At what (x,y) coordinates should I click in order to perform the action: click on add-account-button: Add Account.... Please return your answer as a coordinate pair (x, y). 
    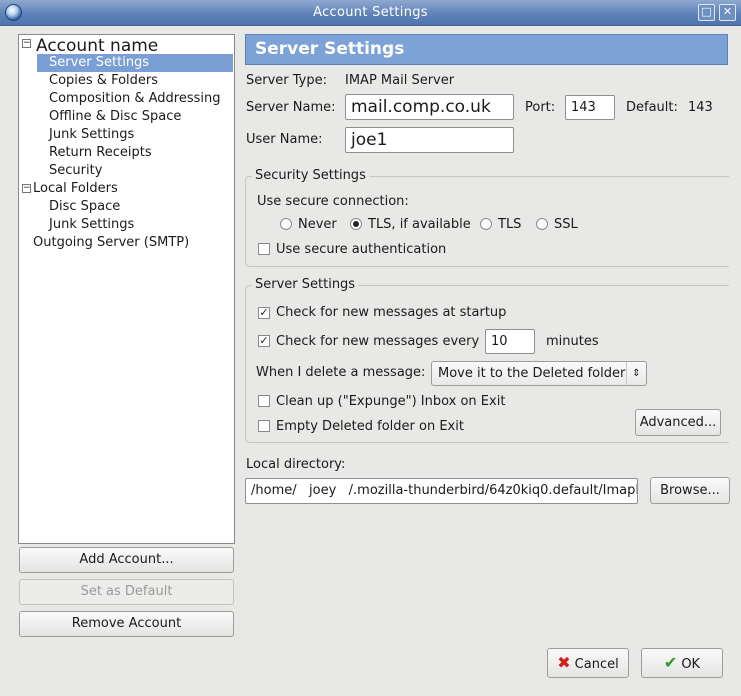
    Looking at the image, I should click on (126, 560).